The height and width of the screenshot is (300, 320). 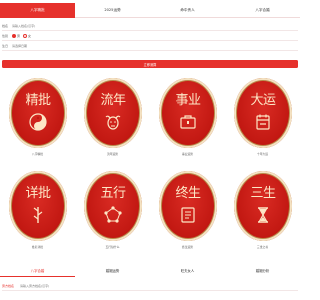 What do you see at coordinates (5, 36) in the screenshot?
I see `gender-label: 性别` at bounding box center [5, 36].